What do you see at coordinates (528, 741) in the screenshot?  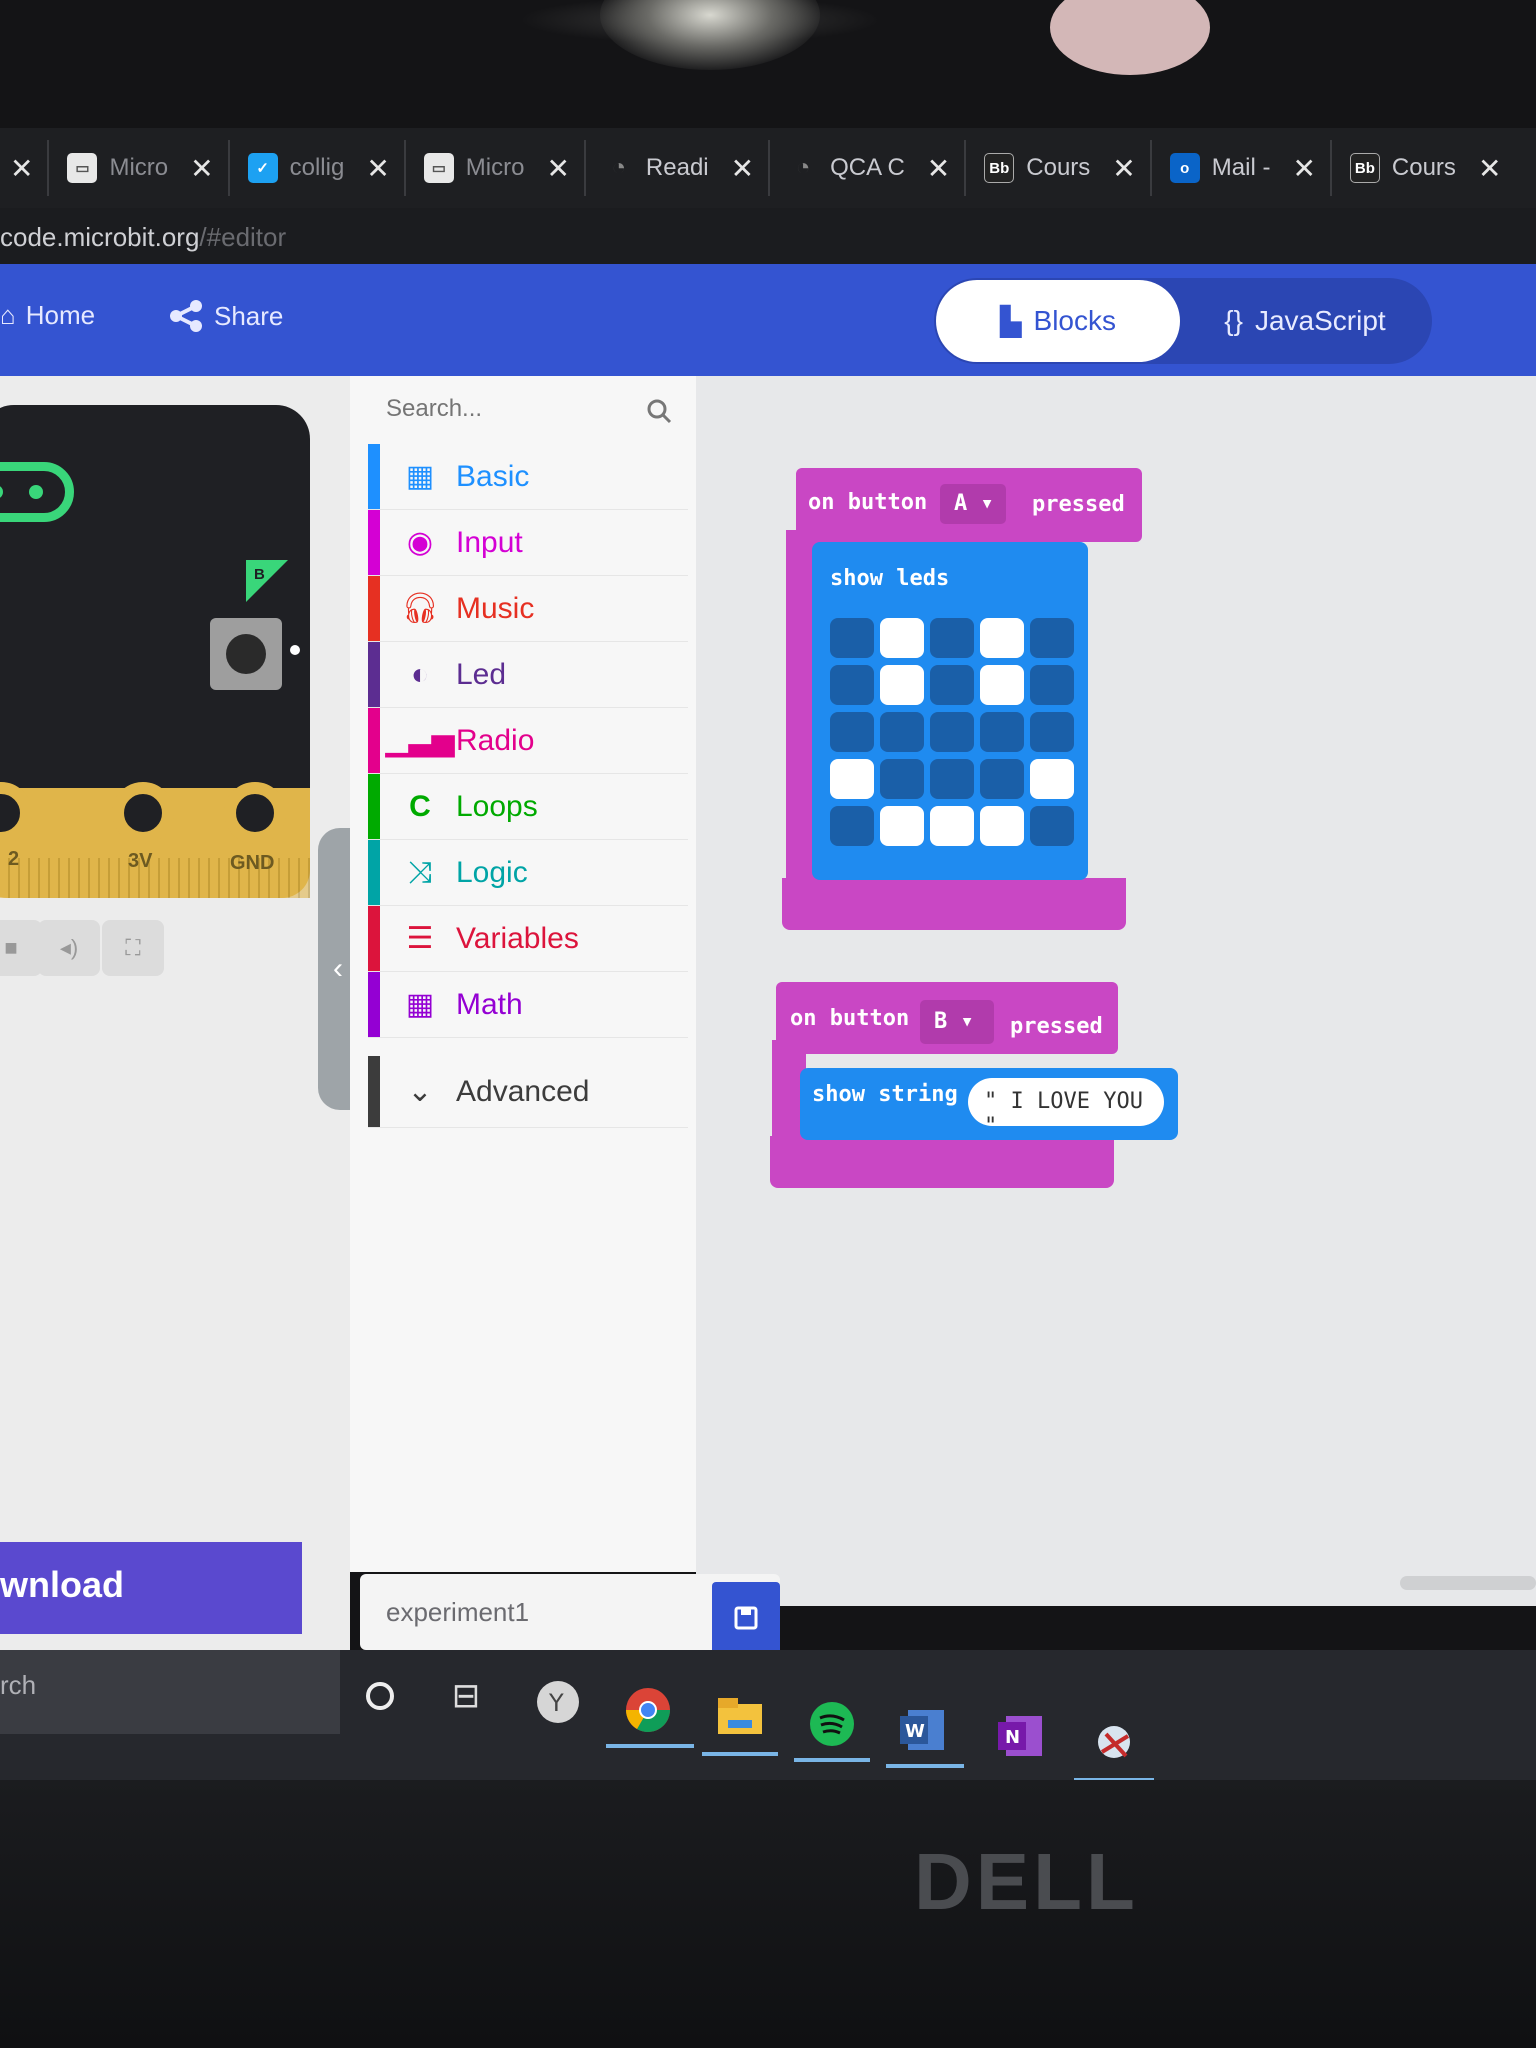 I see `toolbox-category-radio: ▁▃▅ Radio` at bounding box center [528, 741].